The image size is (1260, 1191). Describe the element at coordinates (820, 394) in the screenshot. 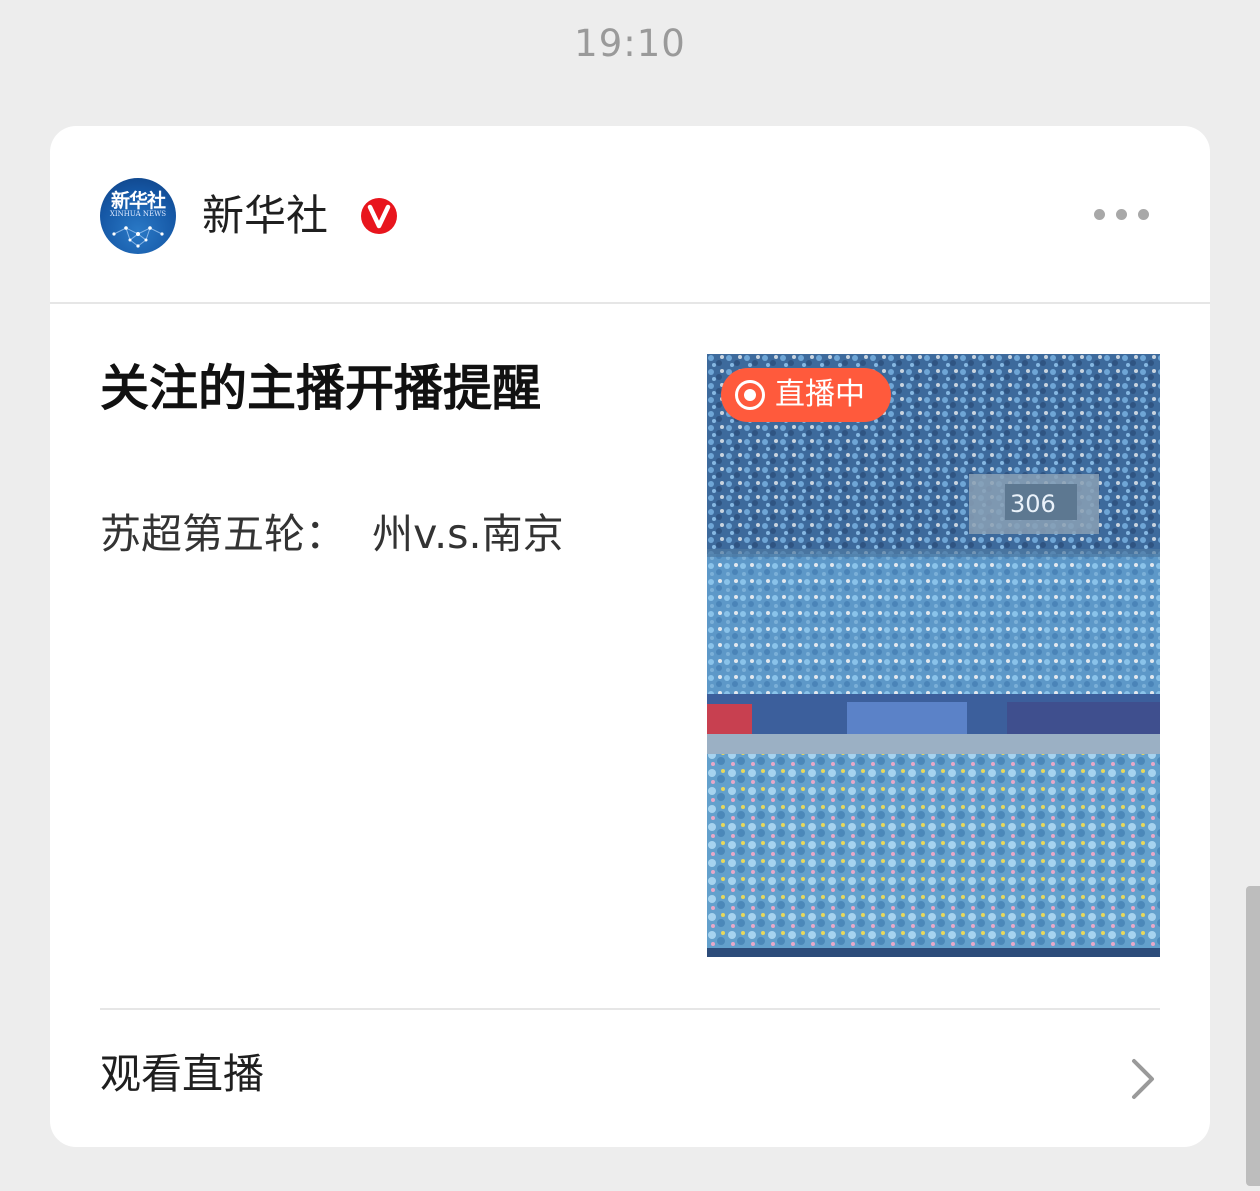

I see `live-badge-label: 直播中` at that location.